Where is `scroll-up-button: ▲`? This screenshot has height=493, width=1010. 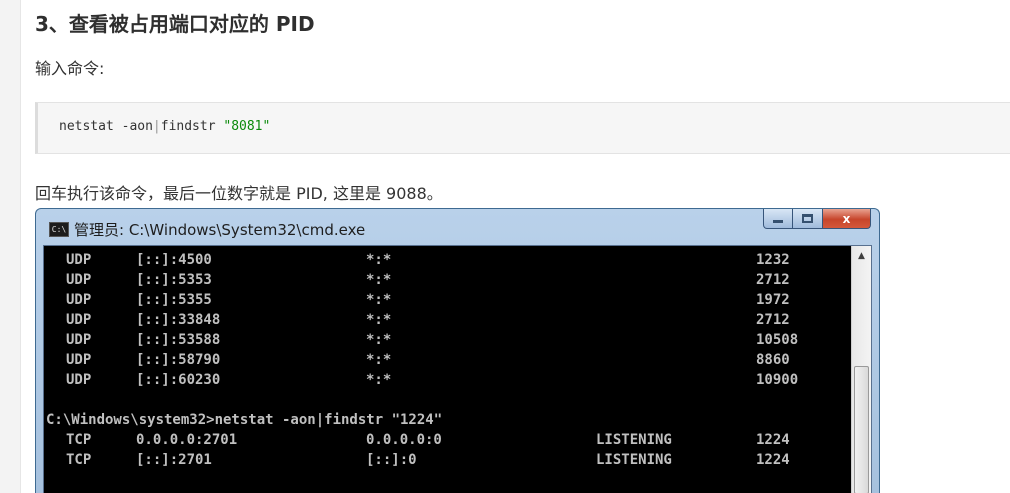 scroll-up-button: ▲ is located at coordinates (861, 255).